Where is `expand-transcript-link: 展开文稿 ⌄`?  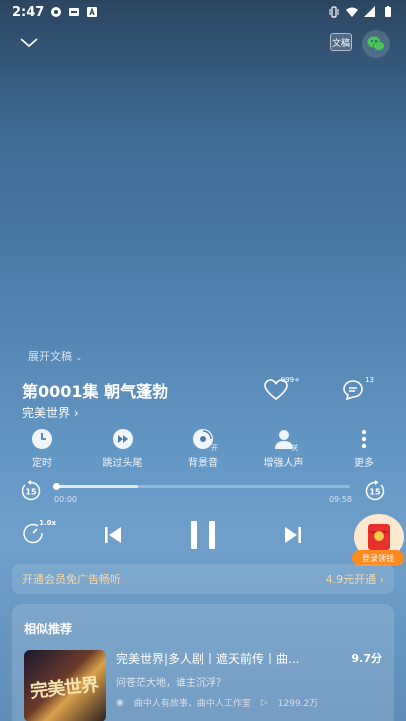
expand-transcript-link: 展开文稿 ⌄ is located at coordinates (55, 356).